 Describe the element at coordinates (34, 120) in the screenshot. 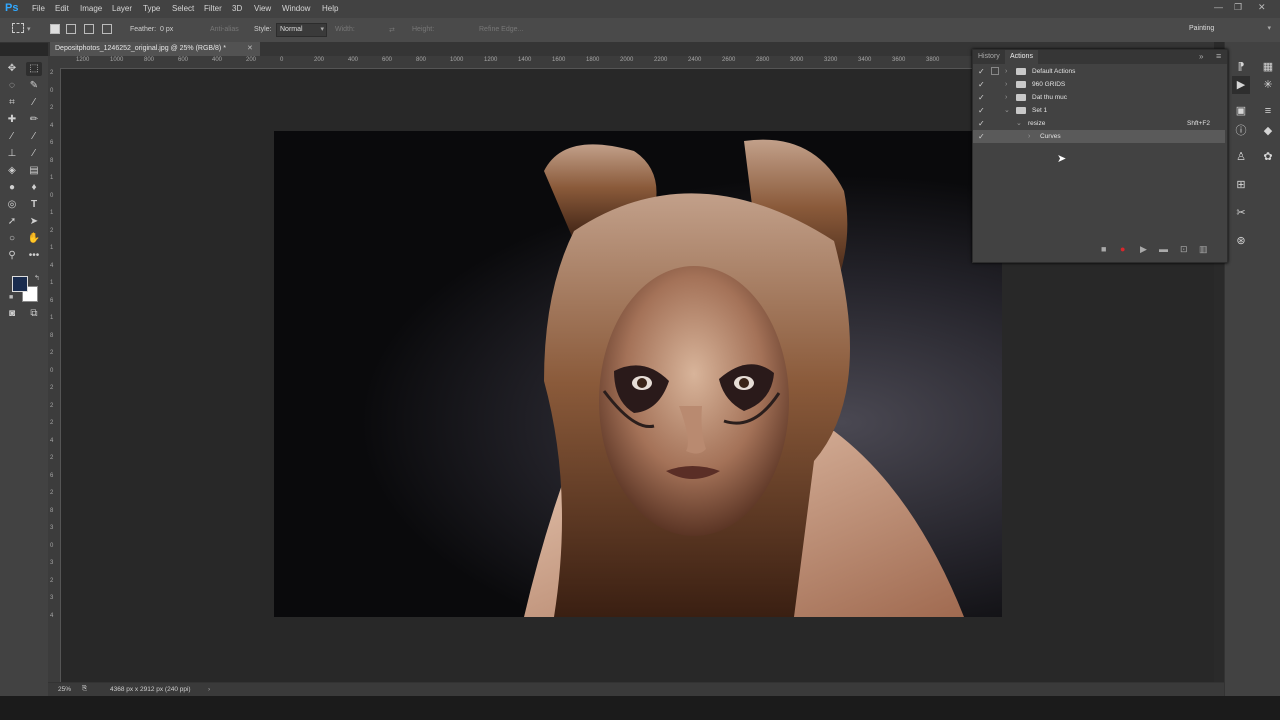

I see `pencil-tool-icon: ✏` at that location.